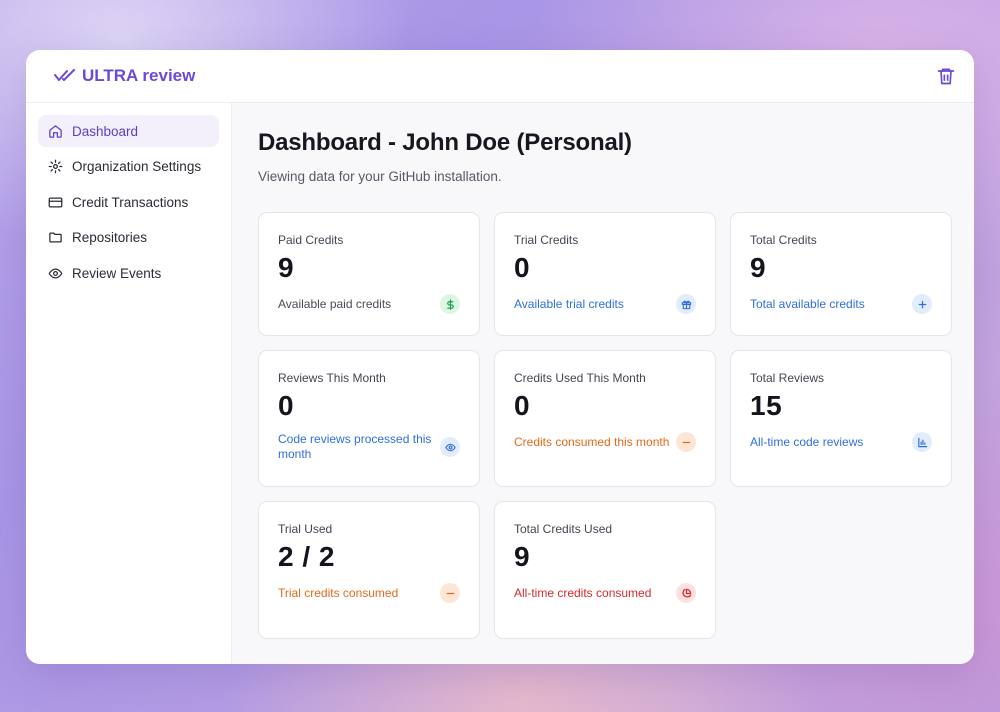 The height and width of the screenshot is (712, 1000). I want to click on stat-description: All-time credits consumed, so click(583, 592).